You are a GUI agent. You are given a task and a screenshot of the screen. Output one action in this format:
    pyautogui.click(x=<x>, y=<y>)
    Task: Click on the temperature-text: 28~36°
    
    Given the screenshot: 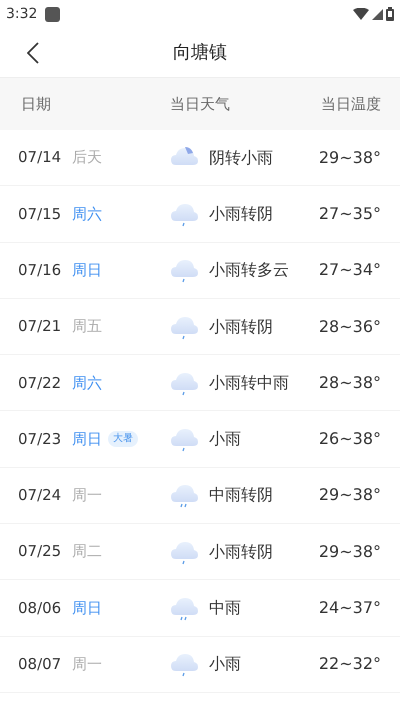 What is the action you would take?
    pyautogui.click(x=349, y=327)
    